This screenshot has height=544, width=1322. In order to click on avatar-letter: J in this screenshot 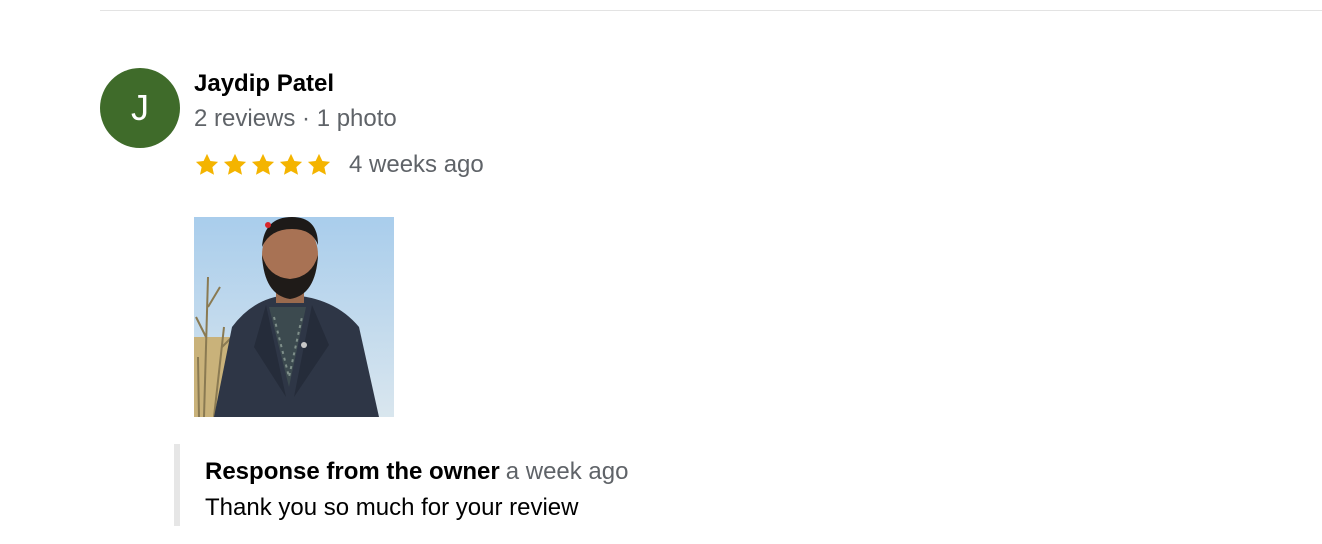, I will do `click(140, 107)`.